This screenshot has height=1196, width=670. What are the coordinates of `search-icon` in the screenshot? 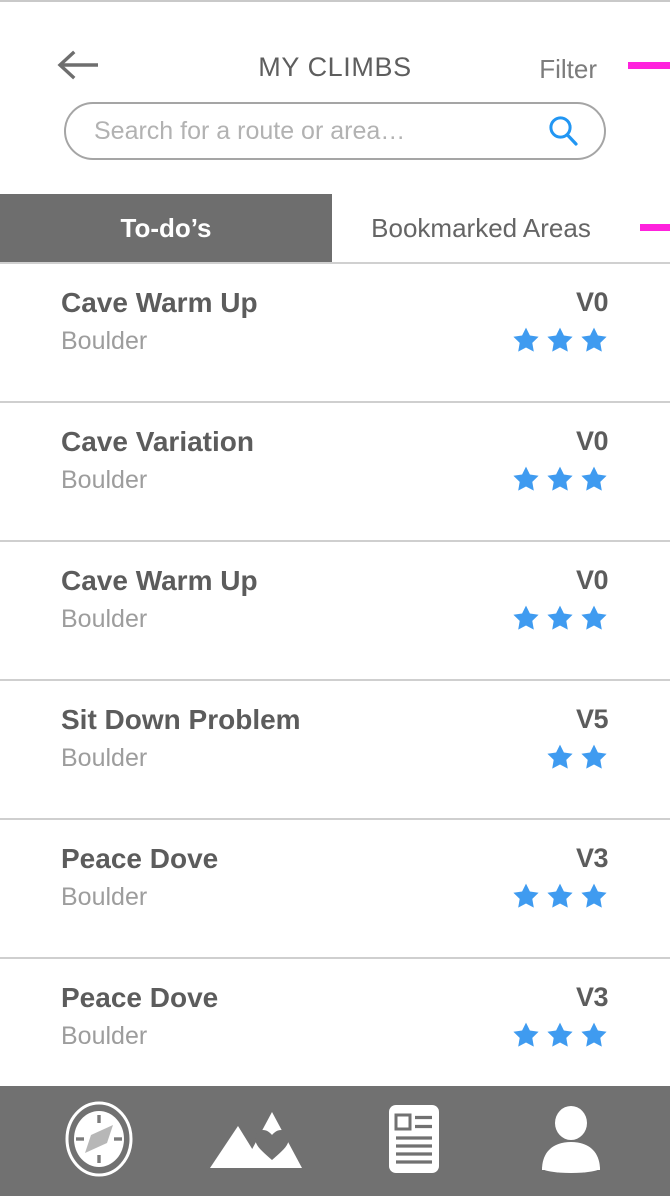 It's located at (563, 131).